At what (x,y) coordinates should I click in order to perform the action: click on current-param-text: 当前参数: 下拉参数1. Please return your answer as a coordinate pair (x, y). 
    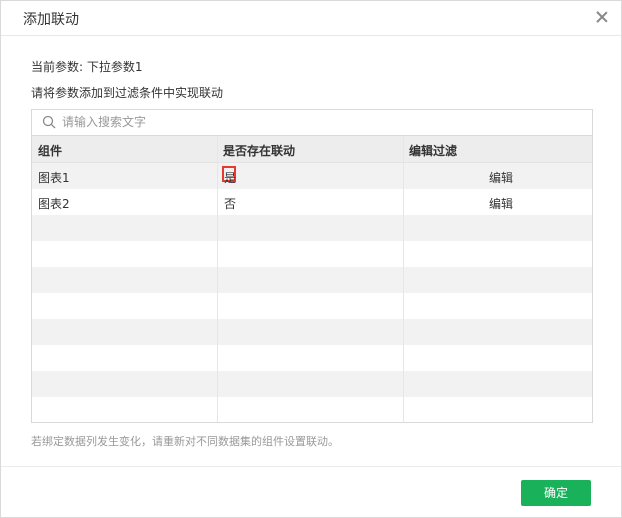
    Looking at the image, I should click on (87, 67).